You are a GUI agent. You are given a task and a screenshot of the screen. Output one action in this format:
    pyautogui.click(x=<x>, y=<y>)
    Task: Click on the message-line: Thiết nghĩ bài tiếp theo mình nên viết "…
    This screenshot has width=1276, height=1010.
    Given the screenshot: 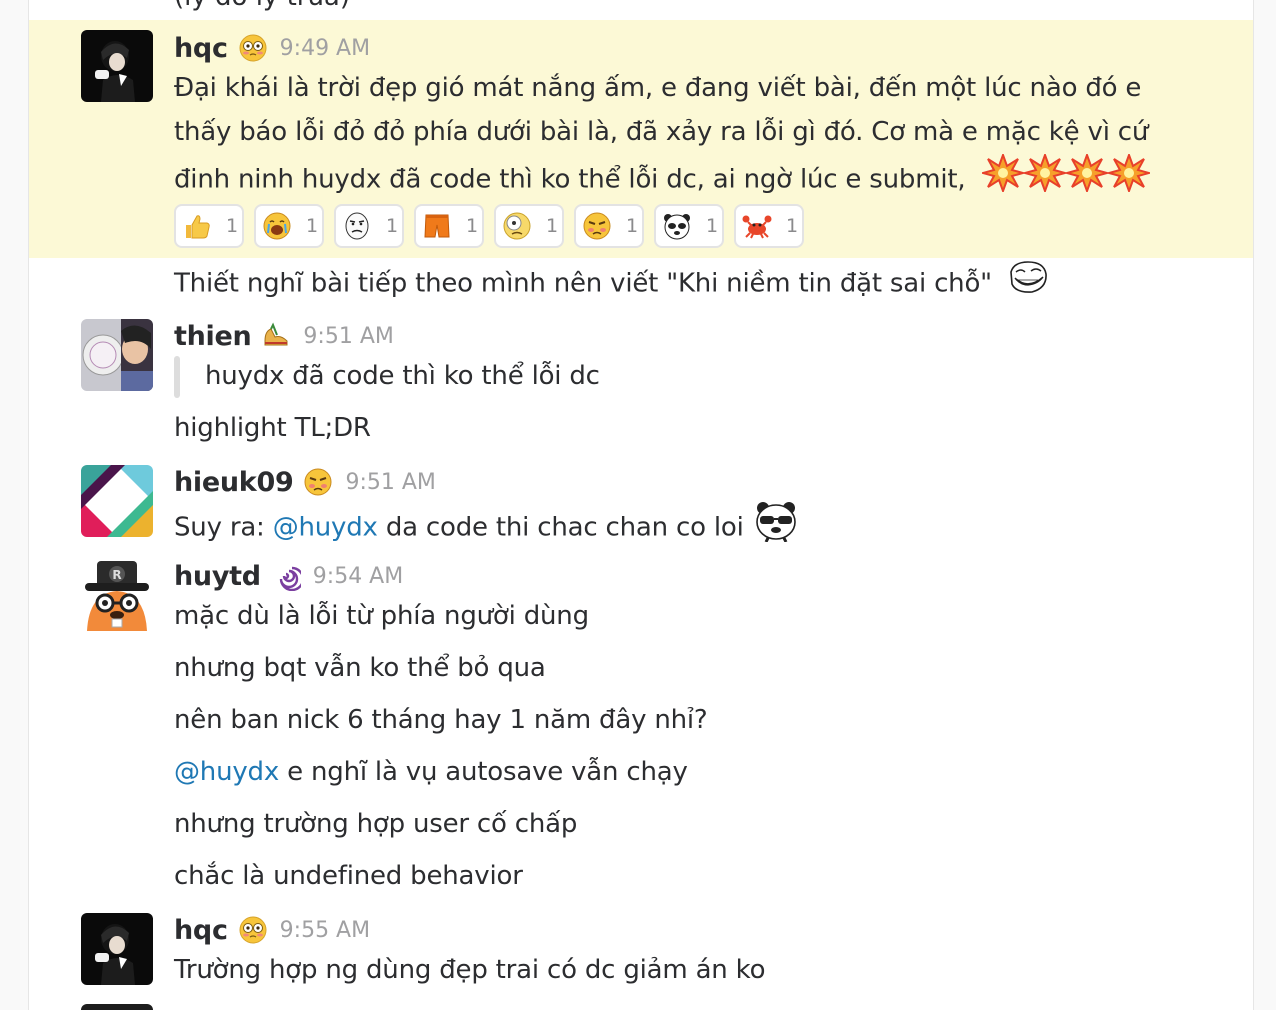 What is the action you would take?
    pyautogui.click(x=611, y=284)
    